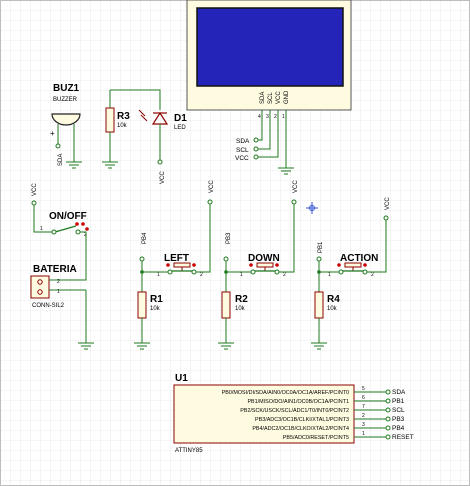  Describe the element at coordinates (353, 265) in the screenshot. I see `button-action-cap` at that location.